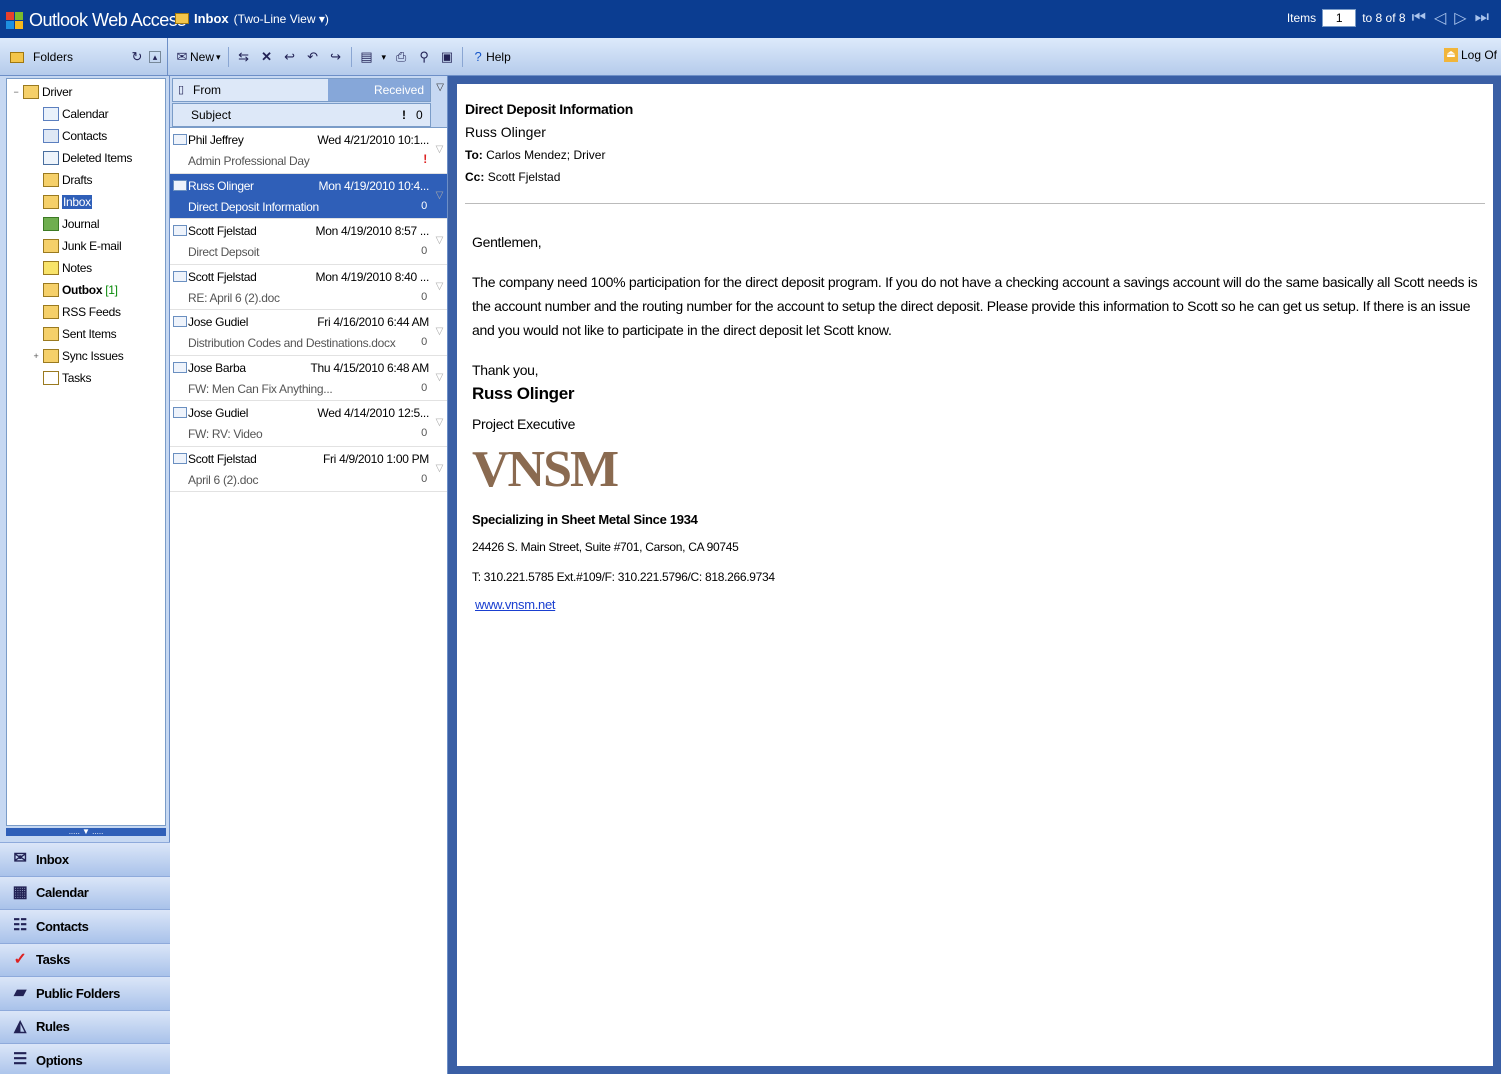 This screenshot has width=1501, height=1074. What do you see at coordinates (507, 242) in the screenshot?
I see `greeting: Gentlemen,` at bounding box center [507, 242].